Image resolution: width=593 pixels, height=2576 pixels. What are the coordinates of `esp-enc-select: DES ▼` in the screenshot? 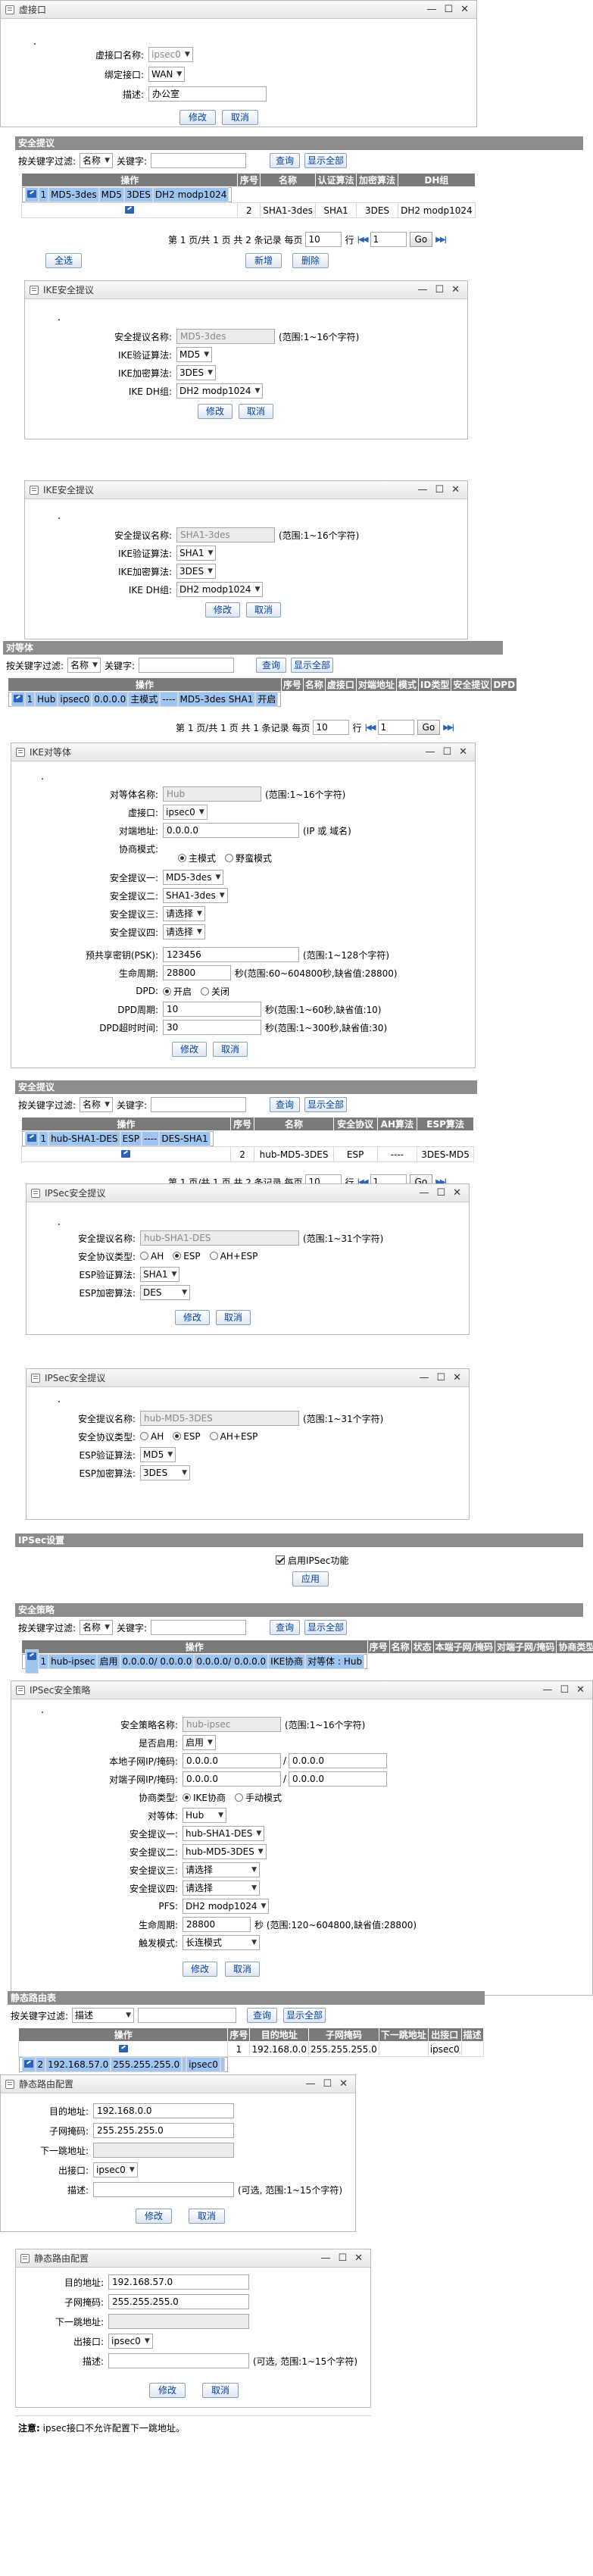 It's located at (165, 1292).